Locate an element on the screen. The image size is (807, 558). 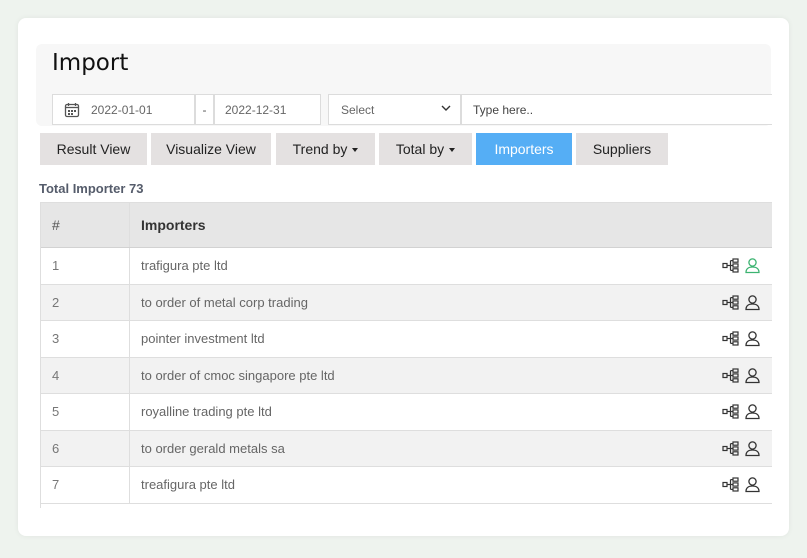
table-row: 2 to order of metal corp trading is located at coordinates (406, 302).